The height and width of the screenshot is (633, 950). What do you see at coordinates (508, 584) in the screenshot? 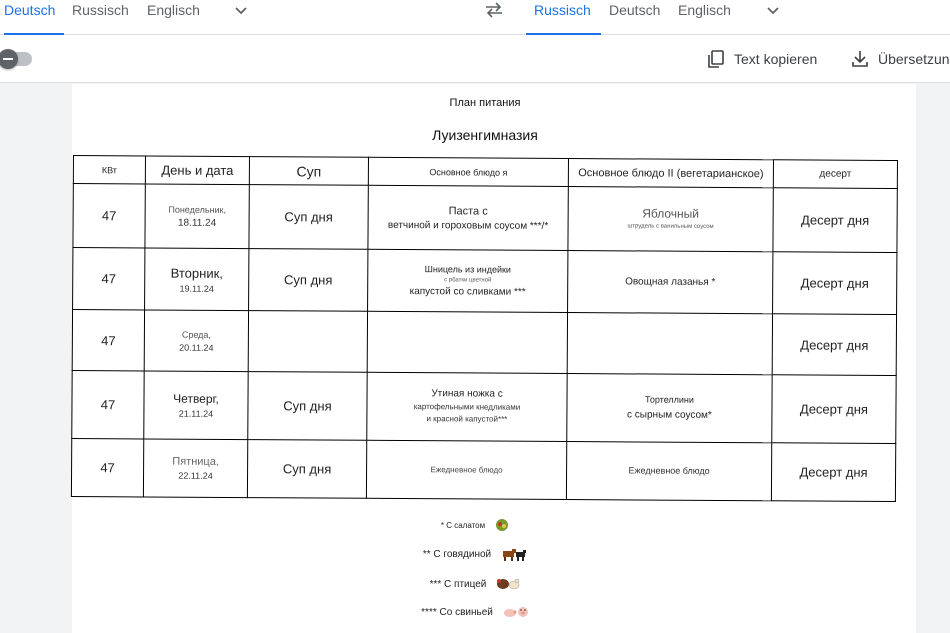
I see `poultry-icon` at bounding box center [508, 584].